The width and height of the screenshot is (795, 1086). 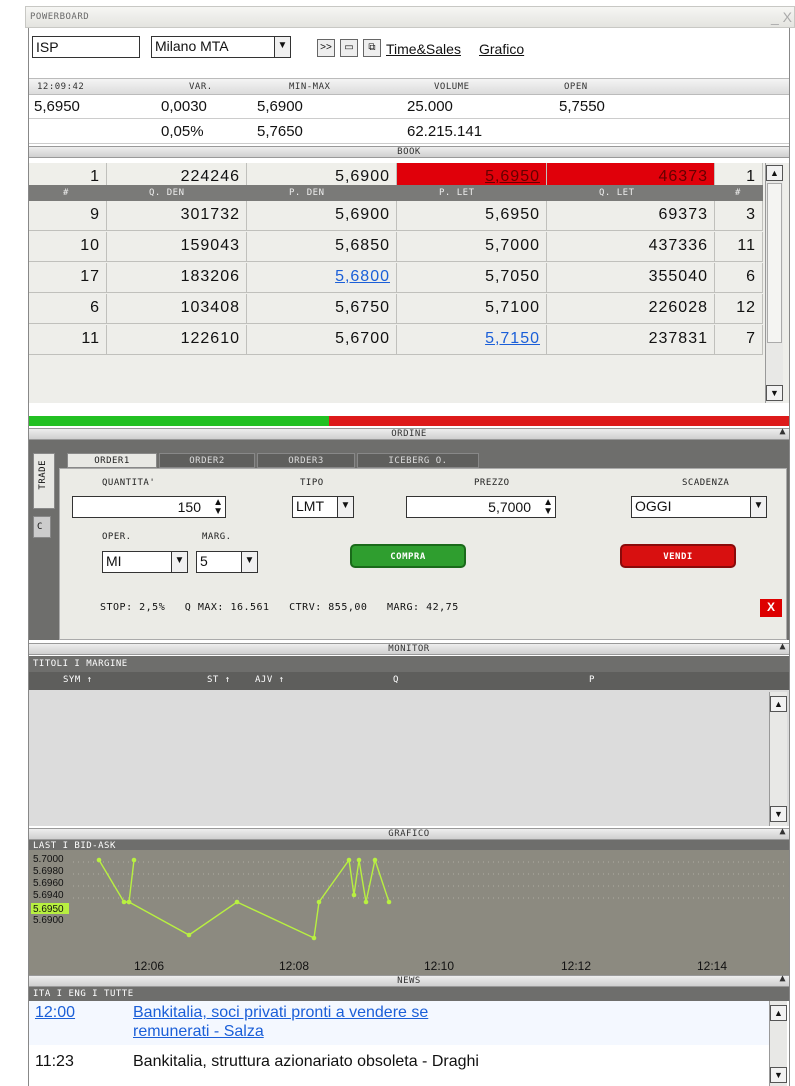 What do you see at coordinates (55, 1013) in the screenshot?
I see `news-time: 12:00` at bounding box center [55, 1013].